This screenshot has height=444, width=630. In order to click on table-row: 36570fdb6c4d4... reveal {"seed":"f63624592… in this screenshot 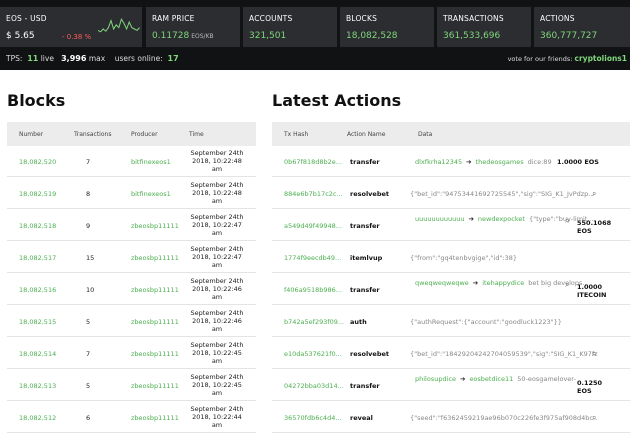, I will do `click(451, 417)`.